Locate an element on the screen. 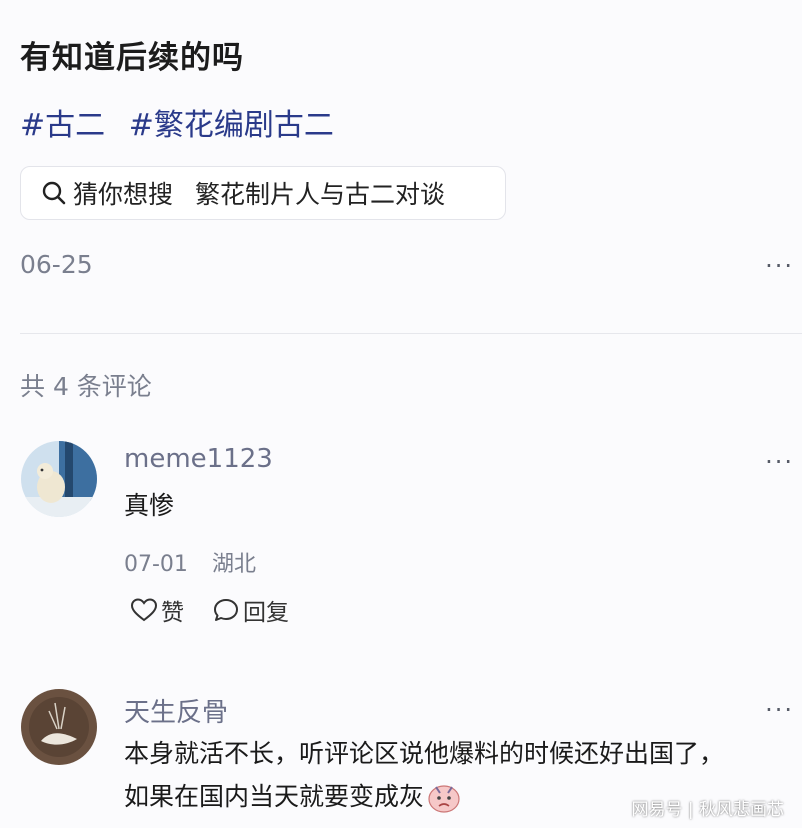  watermark: 网易号 | 秋风悲画芯 is located at coordinates (707, 810).